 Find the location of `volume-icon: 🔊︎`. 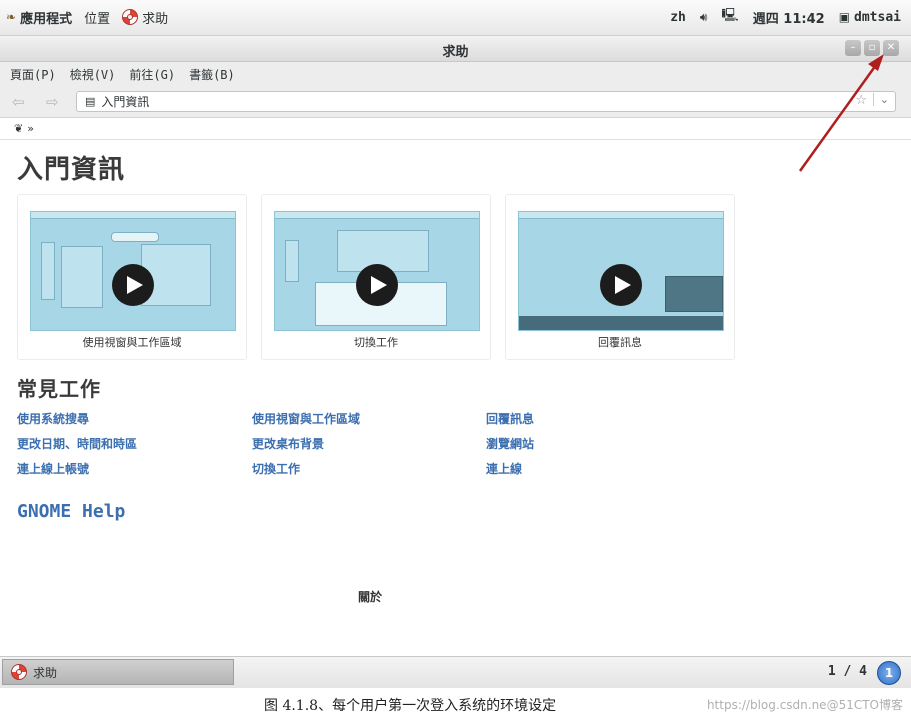

volume-icon: 🔊︎ is located at coordinates (704, 17).